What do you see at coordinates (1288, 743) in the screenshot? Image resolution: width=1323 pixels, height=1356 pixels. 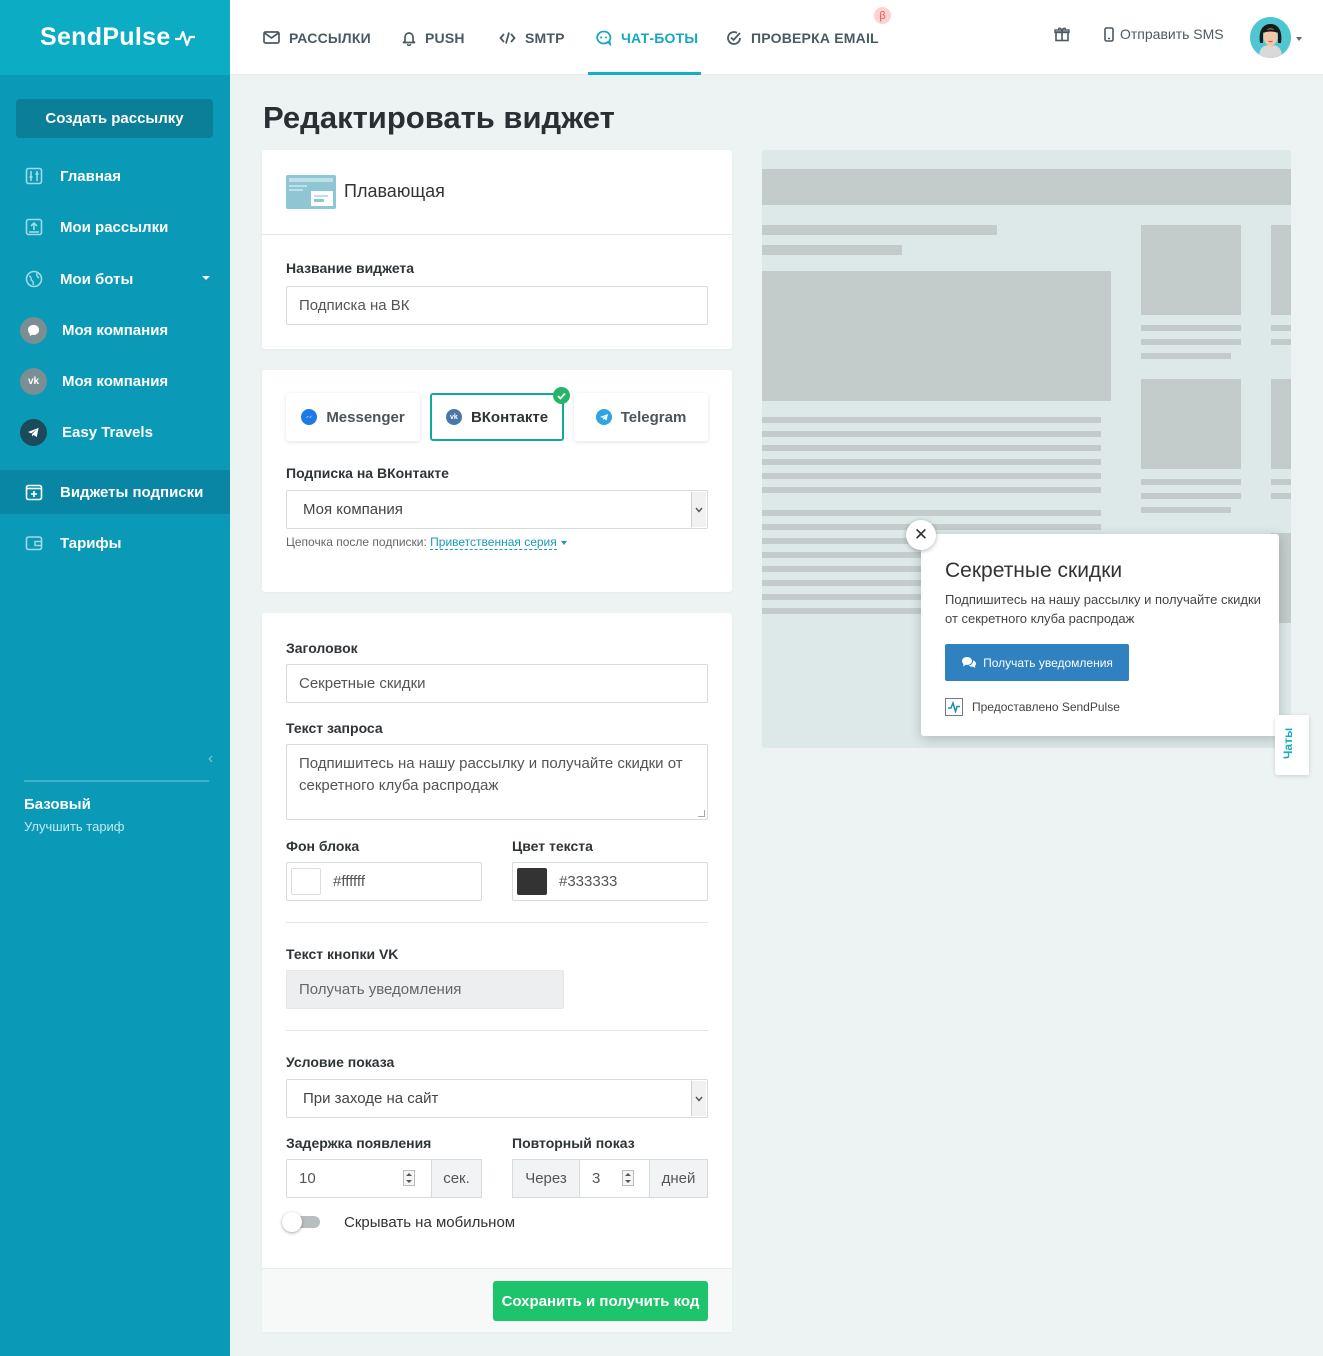 I see `chats-tab-label: Чаты` at bounding box center [1288, 743].